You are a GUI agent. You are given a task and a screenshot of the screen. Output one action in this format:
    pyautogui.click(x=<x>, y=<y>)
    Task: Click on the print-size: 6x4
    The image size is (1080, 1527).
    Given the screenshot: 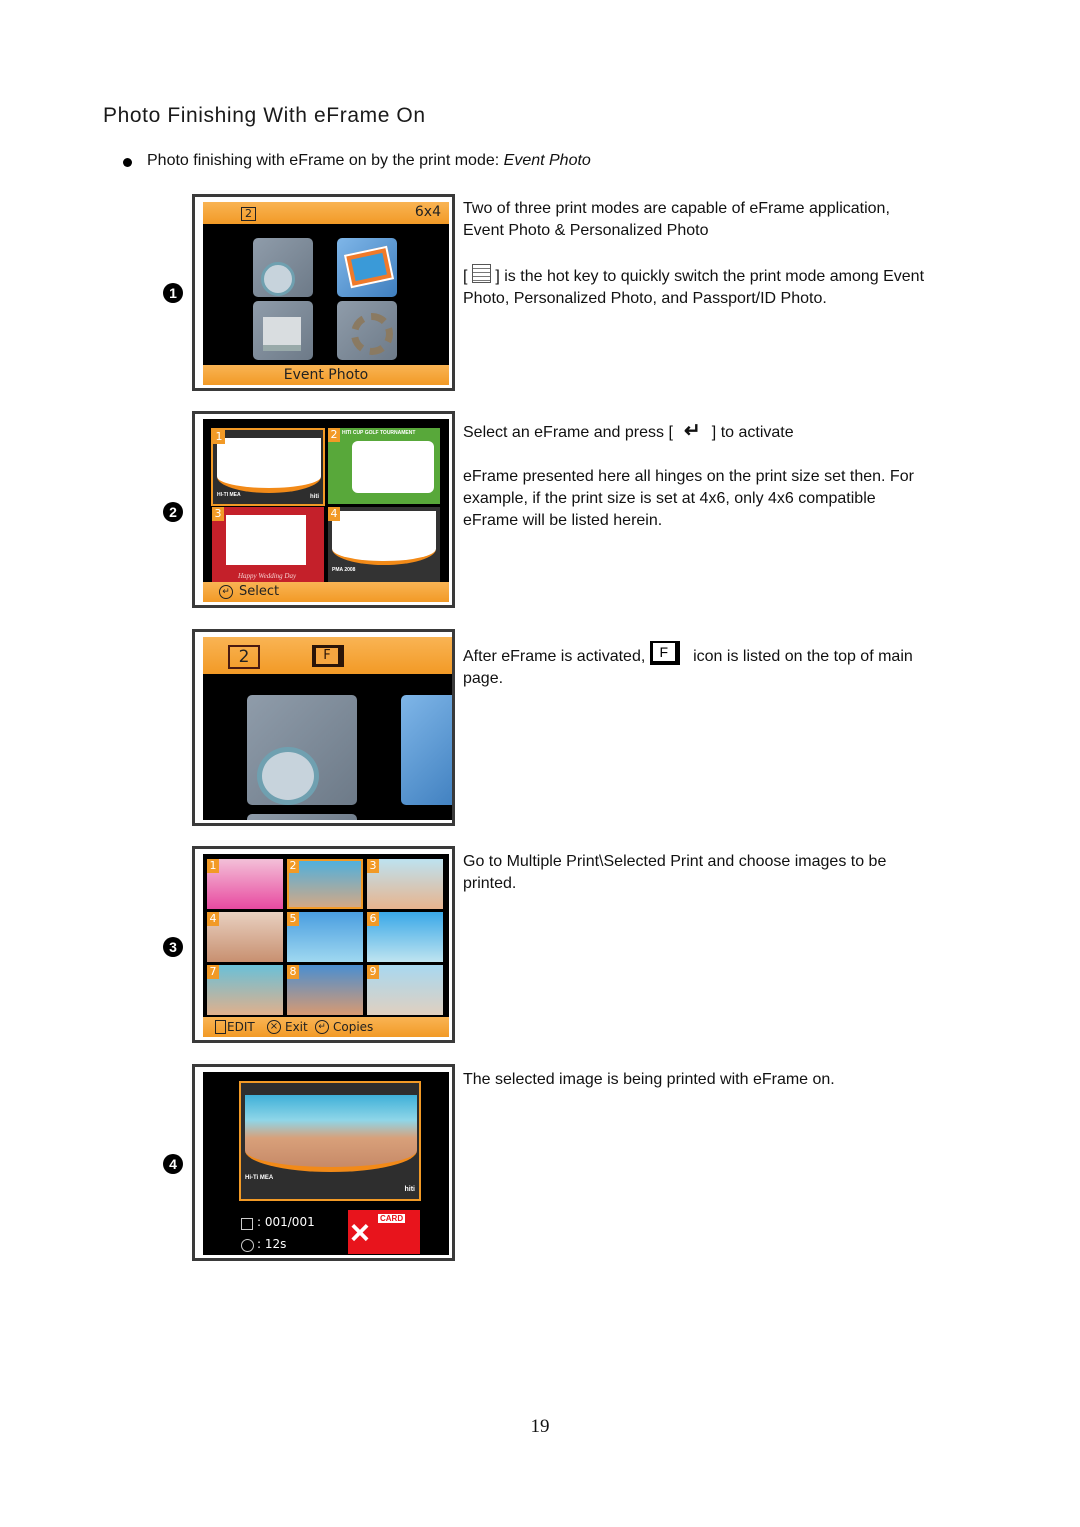 What is the action you would take?
    pyautogui.click(x=427, y=212)
    